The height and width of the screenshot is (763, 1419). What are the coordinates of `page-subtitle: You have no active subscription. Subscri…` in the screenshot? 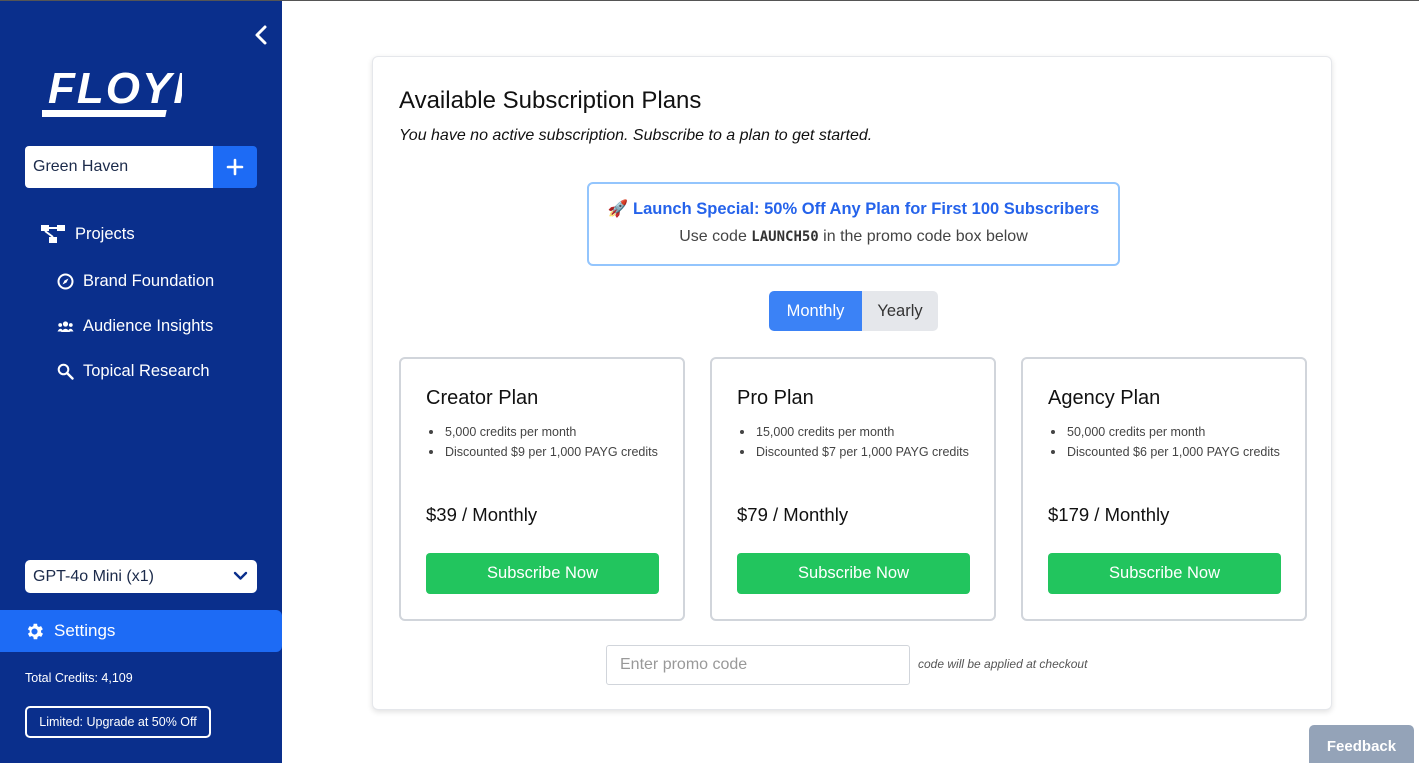 It's located at (636, 135).